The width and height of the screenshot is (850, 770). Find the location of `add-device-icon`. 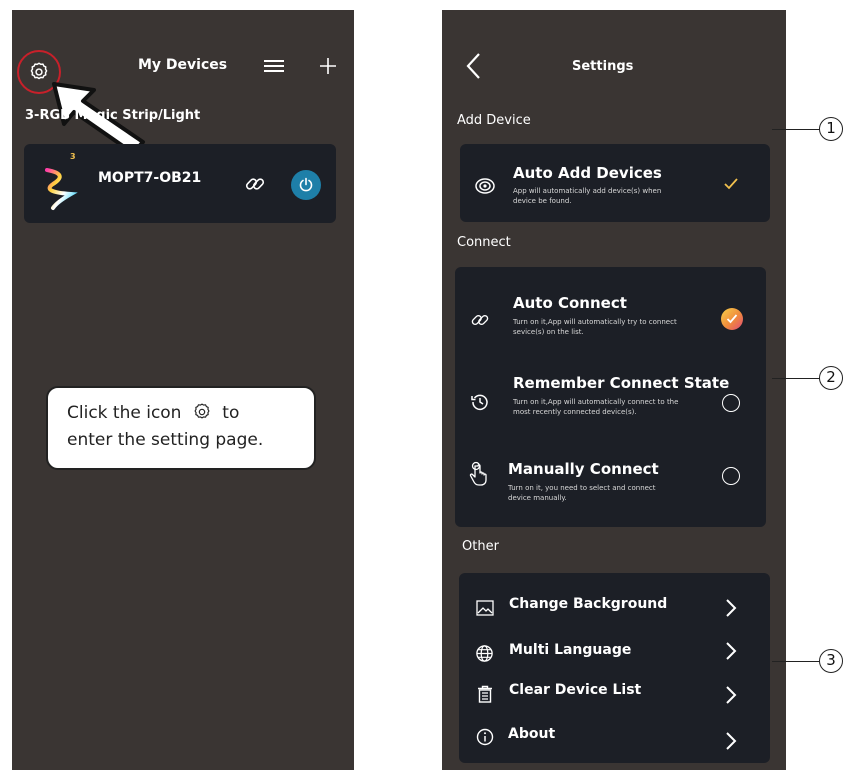

add-device-icon is located at coordinates (328, 66).